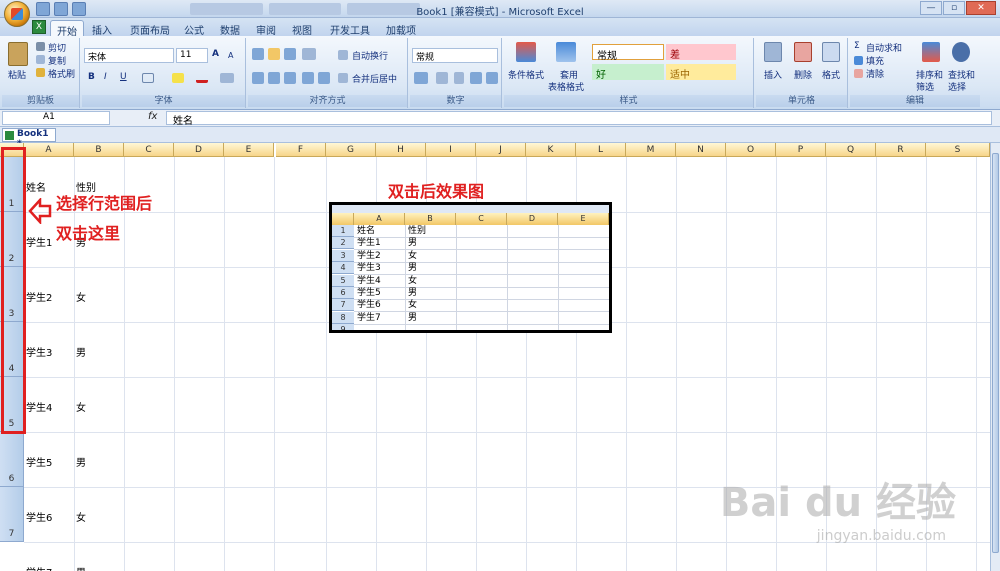 The height and width of the screenshot is (571, 1000). I want to click on paste-button: 粘贴, so click(17, 74).